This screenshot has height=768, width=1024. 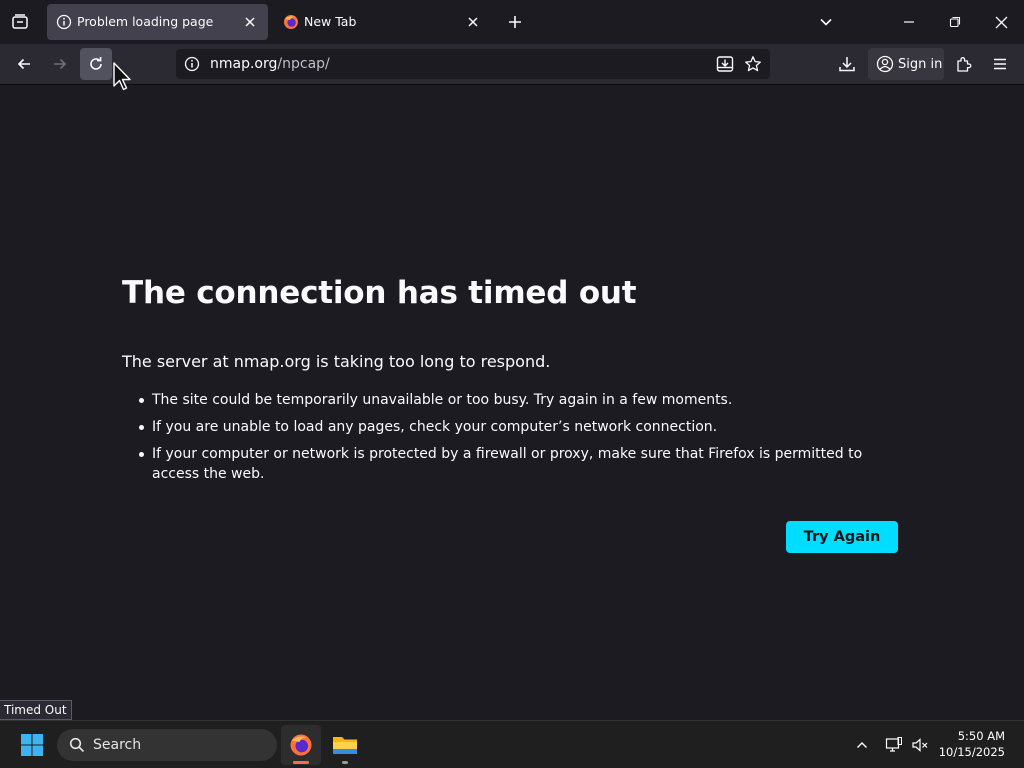 What do you see at coordinates (330, 21) in the screenshot?
I see `tab-title: New Tab` at bounding box center [330, 21].